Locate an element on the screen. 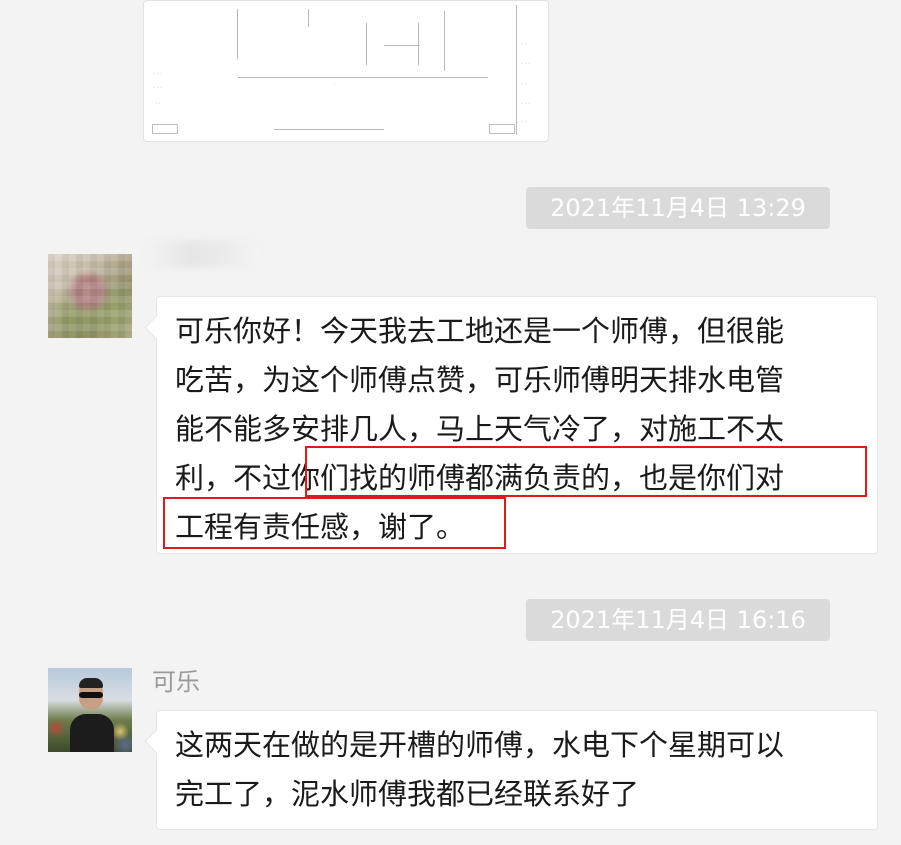 The width and height of the screenshot is (901, 845). avatar-hair is located at coordinates (91, 683).